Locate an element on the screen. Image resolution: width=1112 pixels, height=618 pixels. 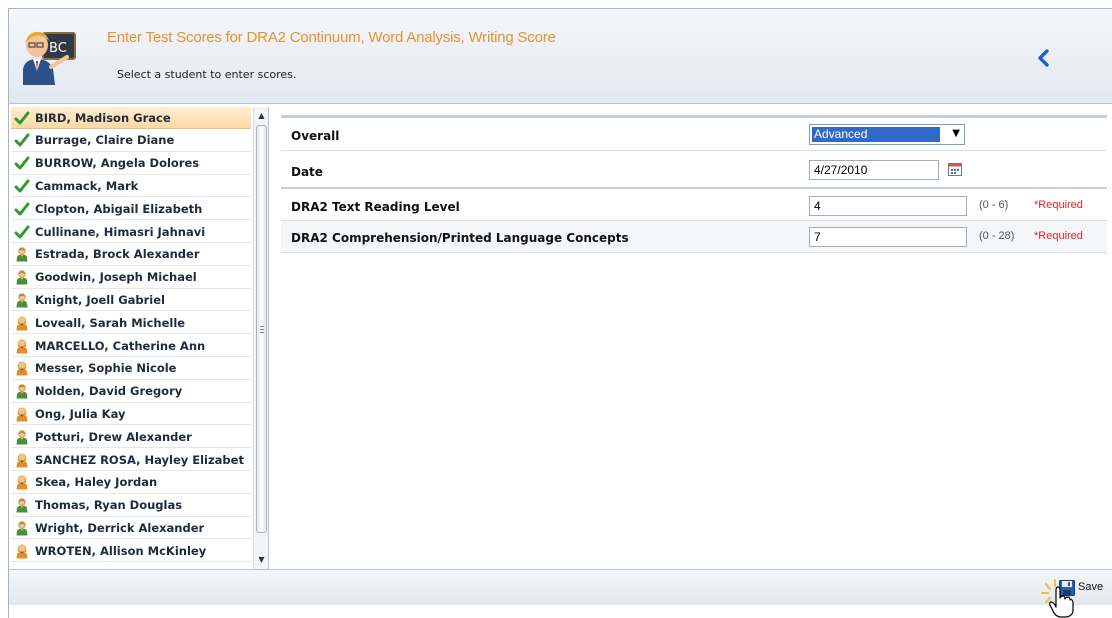
student-name: Potturi, Drew Alexander is located at coordinates (113, 436).